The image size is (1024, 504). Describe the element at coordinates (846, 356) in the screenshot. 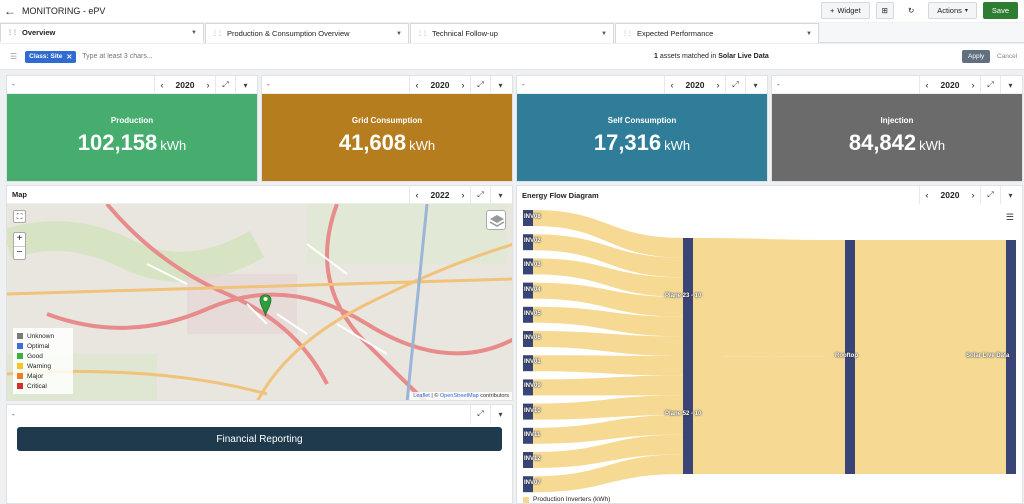

I see `sankey-label-rooftop: Rooftop` at that location.